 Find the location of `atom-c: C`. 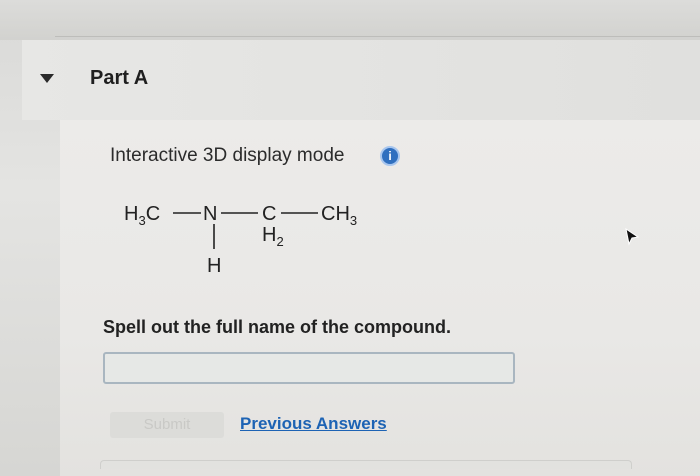

atom-c: C is located at coordinates (269, 214).